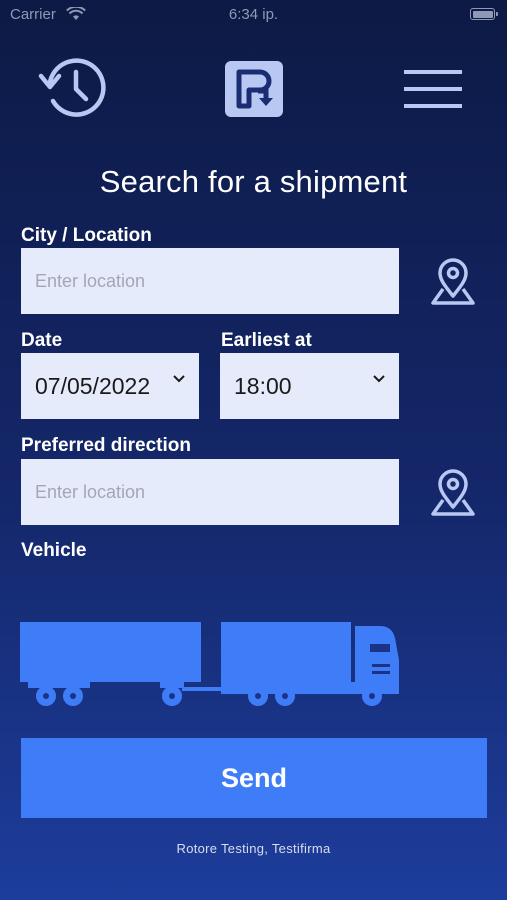 This screenshot has height=900, width=507. What do you see at coordinates (93, 385) in the screenshot?
I see `date-value: 07/05/2022` at bounding box center [93, 385].